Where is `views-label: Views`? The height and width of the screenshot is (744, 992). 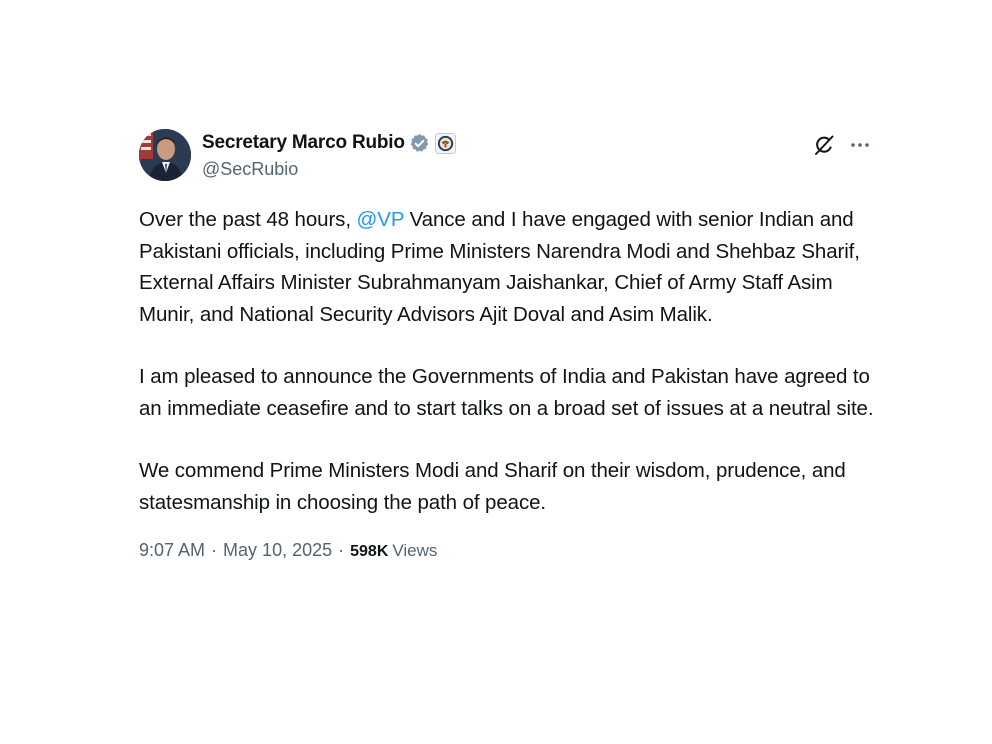
views-label: Views is located at coordinates (414, 551).